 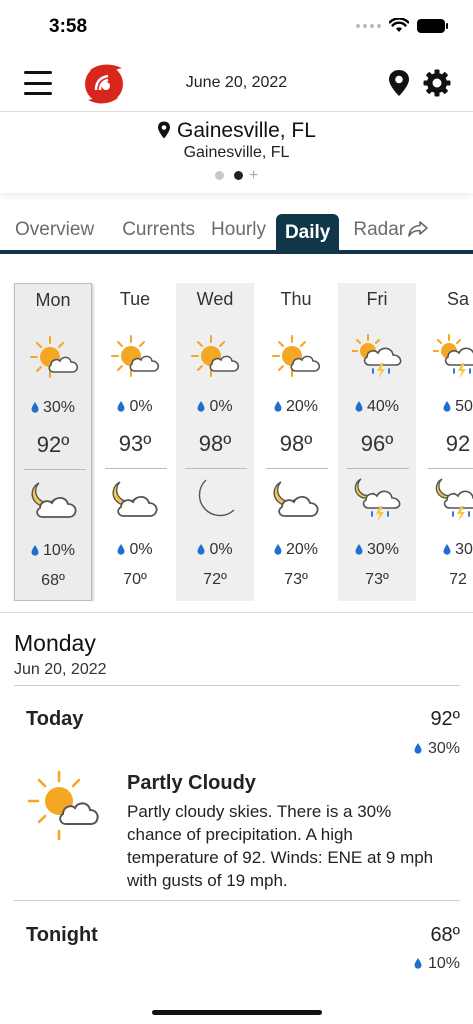 I want to click on tab-radar-label: Radar, so click(x=379, y=229).